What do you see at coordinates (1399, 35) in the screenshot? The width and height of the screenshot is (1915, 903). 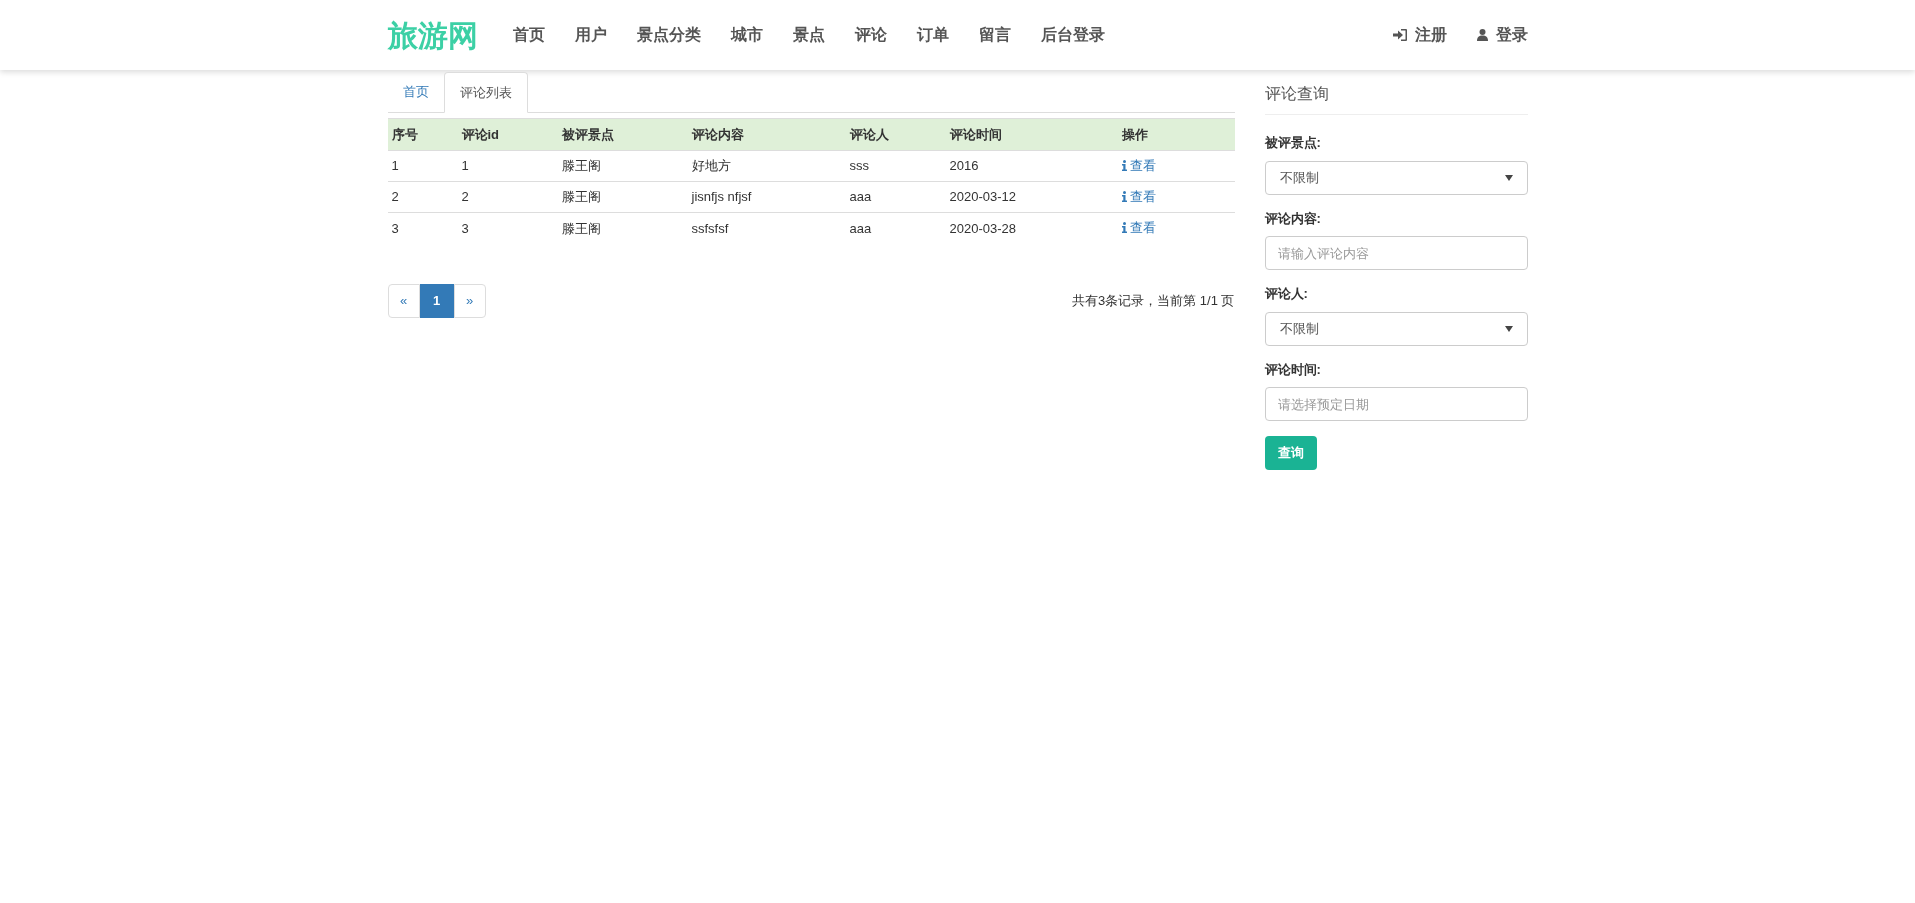 I see `sign-in-icon` at bounding box center [1399, 35].